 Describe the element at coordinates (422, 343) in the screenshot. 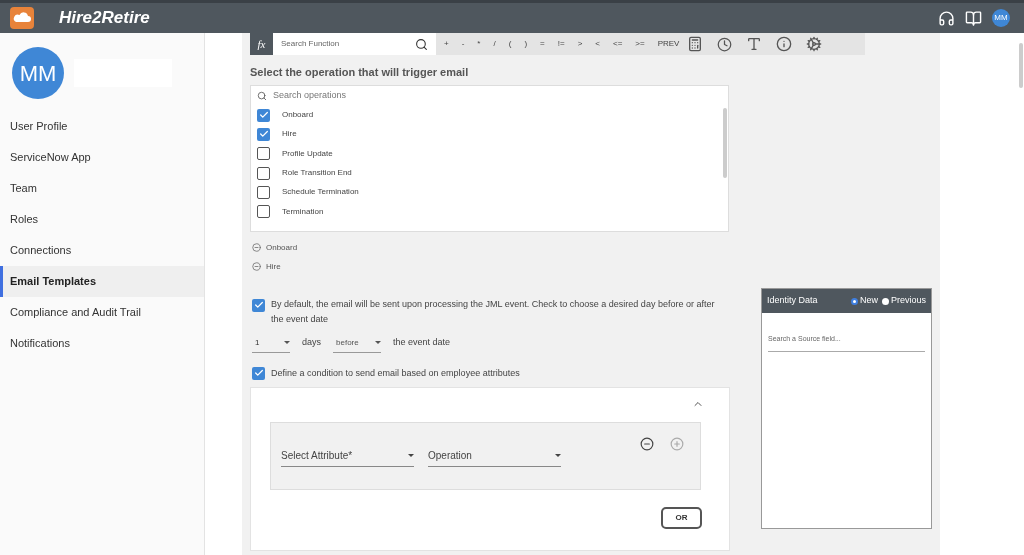

I see `event-date-label: the event date` at that location.